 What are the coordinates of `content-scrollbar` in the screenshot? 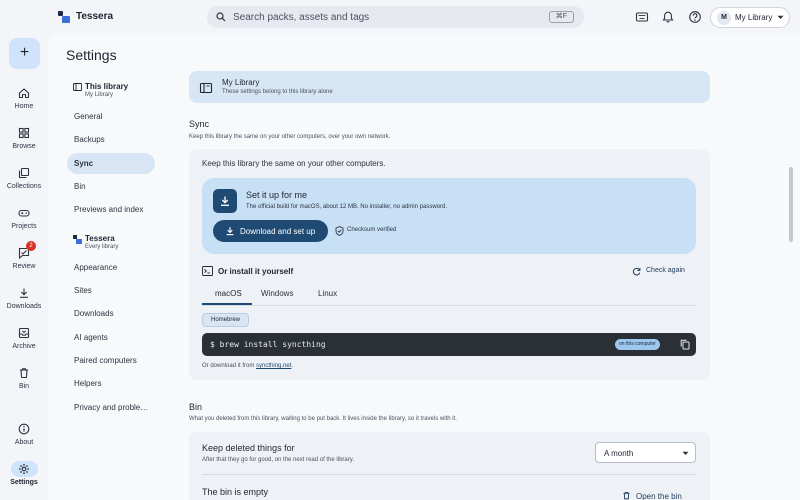 It's located at (791, 204).